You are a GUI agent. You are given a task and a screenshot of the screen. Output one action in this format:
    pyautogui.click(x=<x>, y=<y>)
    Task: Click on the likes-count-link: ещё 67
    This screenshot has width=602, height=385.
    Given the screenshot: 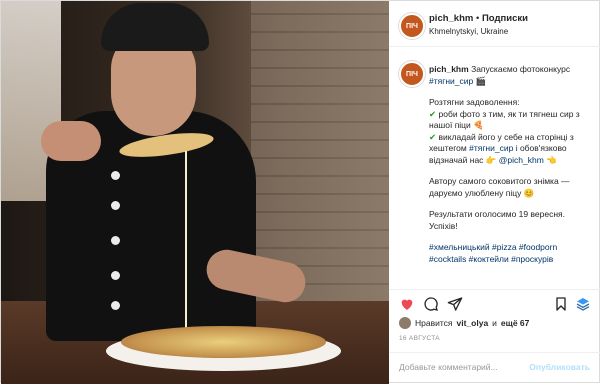 What is the action you would take?
    pyautogui.click(x=515, y=323)
    